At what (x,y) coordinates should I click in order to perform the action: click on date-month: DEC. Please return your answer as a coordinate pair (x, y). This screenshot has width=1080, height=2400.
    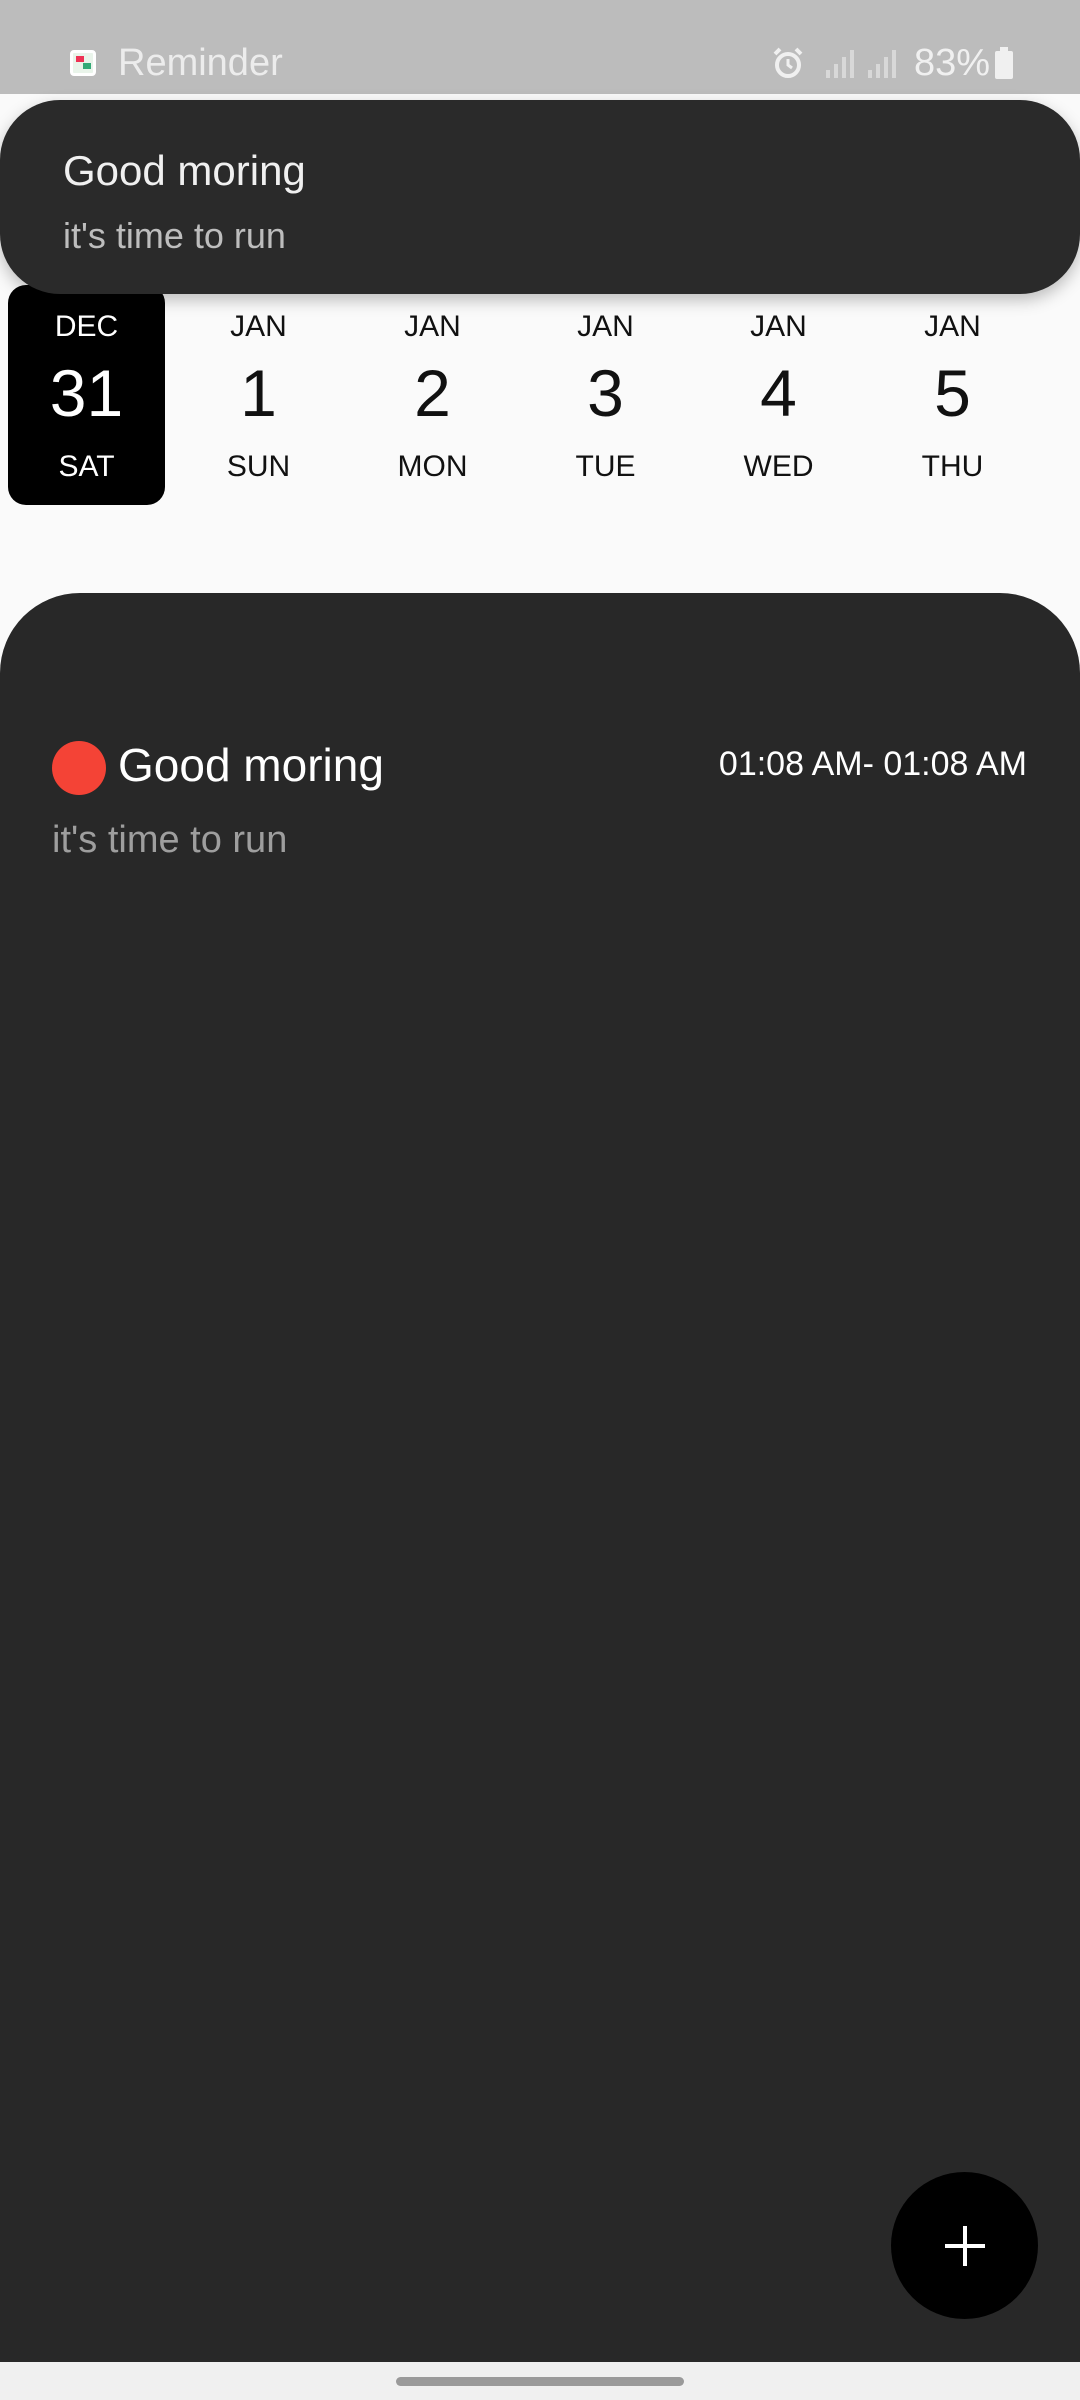
    Looking at the image, I should click on (86, 326).